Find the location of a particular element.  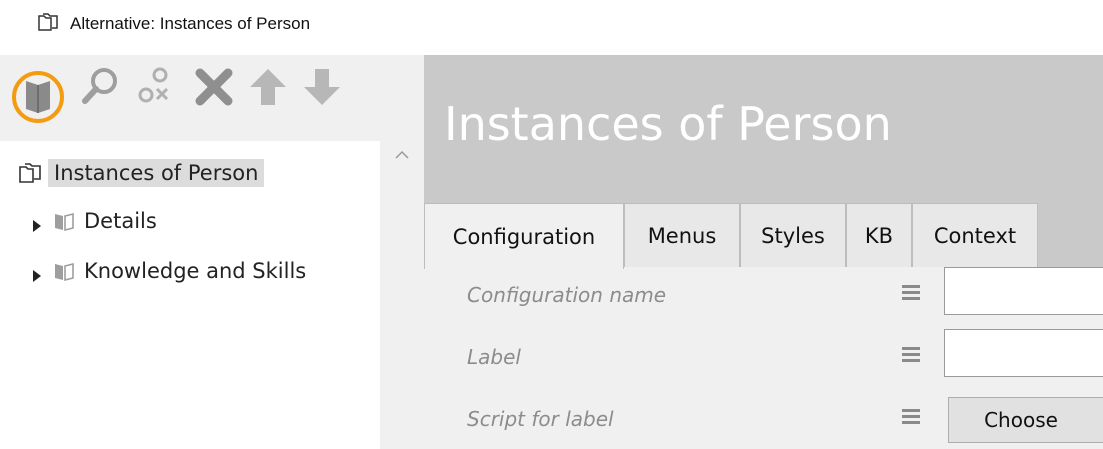

tab-kb: KB is located at coordinates (879, 235).